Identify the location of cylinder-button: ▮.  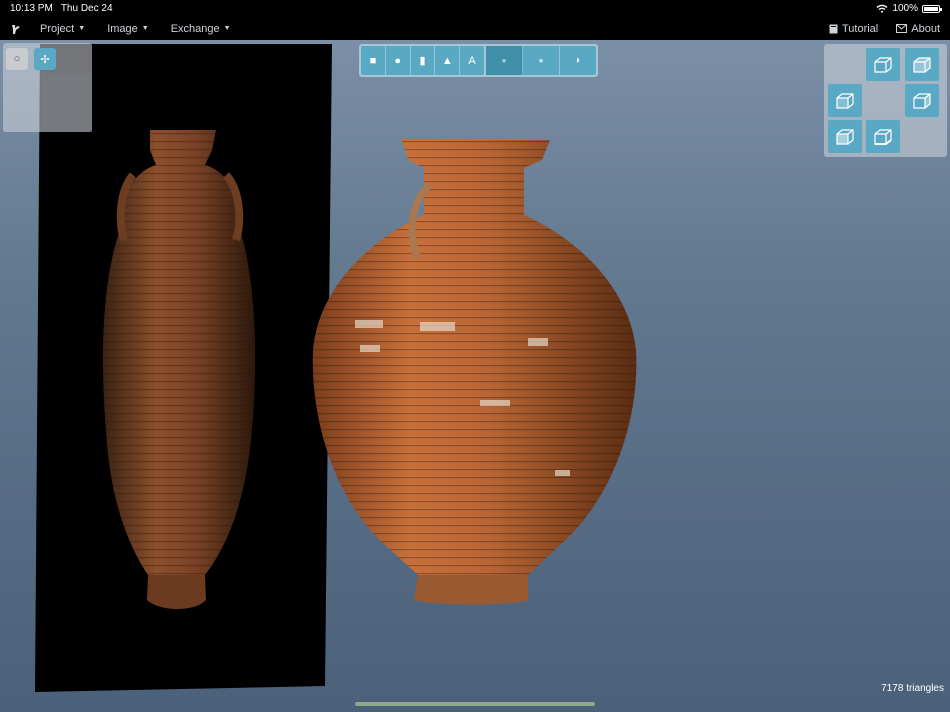
(423, 60).